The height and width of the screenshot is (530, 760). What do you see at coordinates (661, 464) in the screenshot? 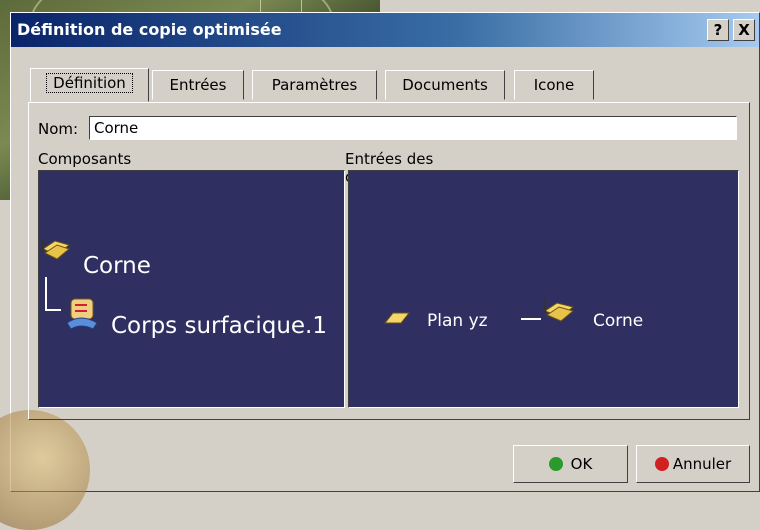
I see `cancel-dot-icon` at bounding box center [661, 464].